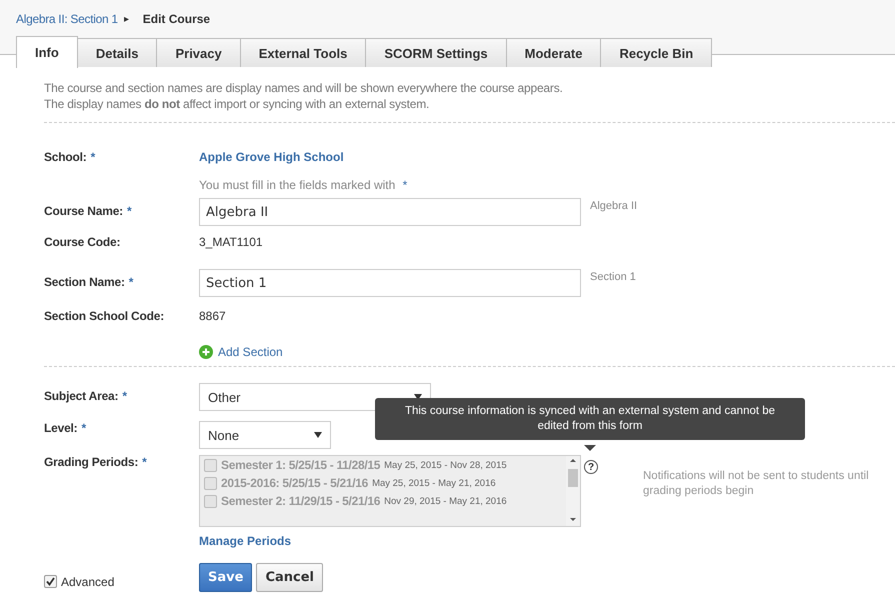  What do you see at coordinates (87, 581) in the screenshot?
I see `advanced-label: Advanced` at bounding box center [87, 581].